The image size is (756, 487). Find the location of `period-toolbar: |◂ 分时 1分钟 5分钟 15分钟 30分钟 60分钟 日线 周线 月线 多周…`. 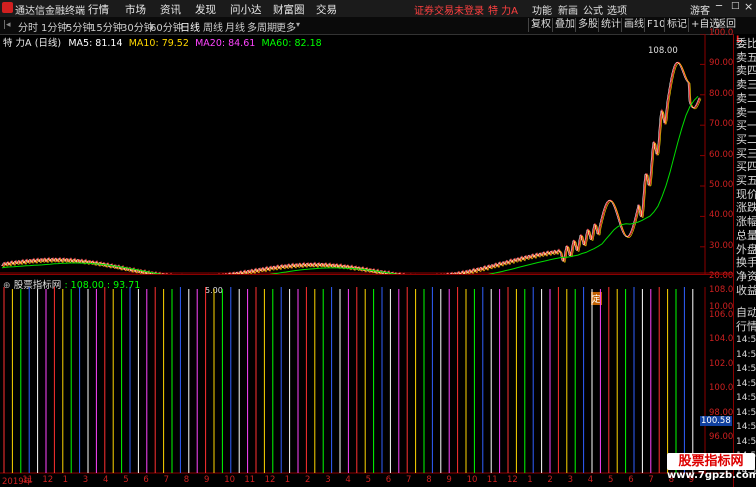

period-toolbar: |◂ 分时 1分钟 5分钟 15分钟 30分钟 60分钟 日线 周线 月线 多周… is located at coordinates (378, 26).